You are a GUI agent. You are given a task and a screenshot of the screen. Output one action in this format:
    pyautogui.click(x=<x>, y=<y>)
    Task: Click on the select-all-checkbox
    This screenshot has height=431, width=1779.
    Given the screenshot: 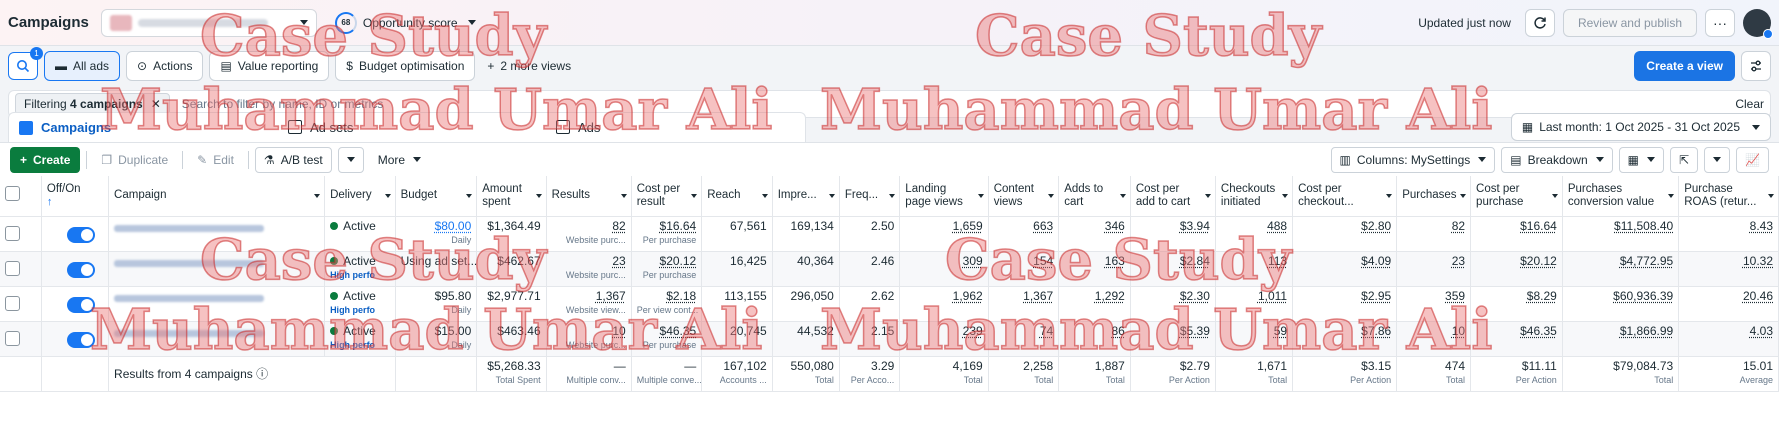 What is the action you would take?
    pyautogui.click(x=12, y=194)
    